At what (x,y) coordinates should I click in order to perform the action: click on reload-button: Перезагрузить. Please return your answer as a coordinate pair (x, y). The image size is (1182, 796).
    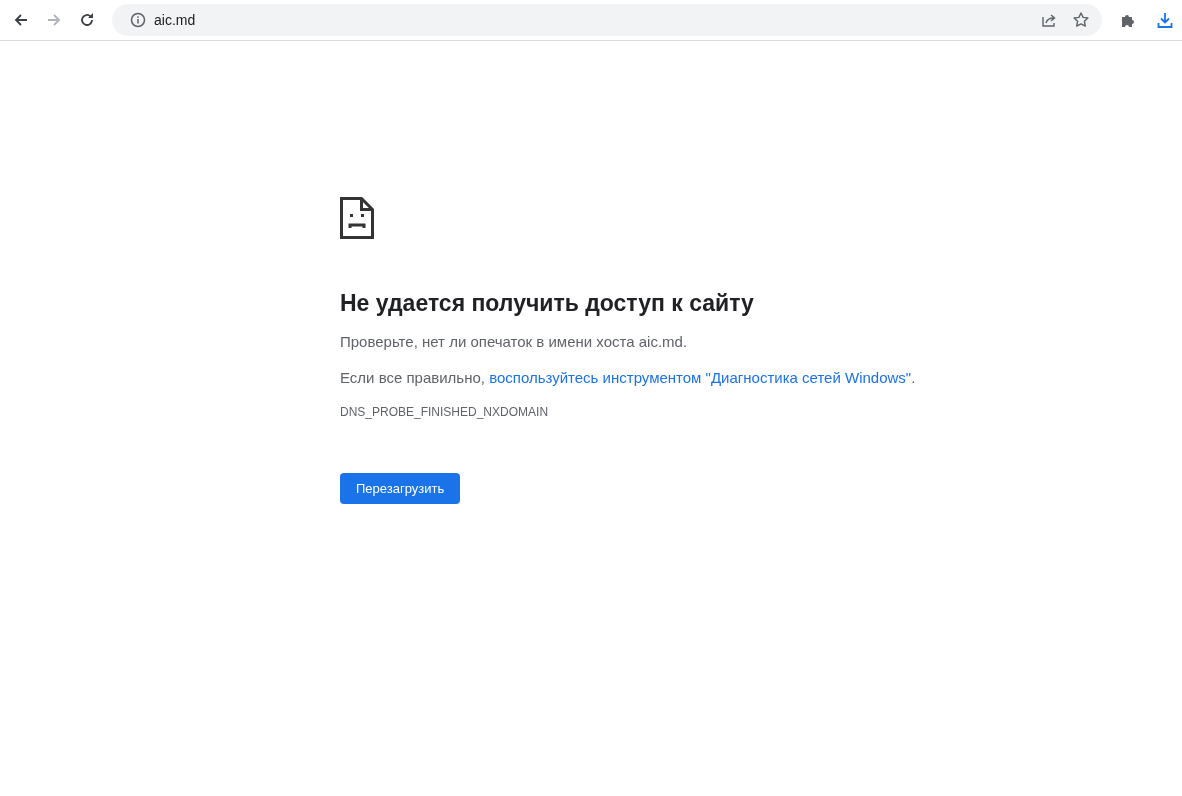
    Looking at the image, I should click on (400, 488).